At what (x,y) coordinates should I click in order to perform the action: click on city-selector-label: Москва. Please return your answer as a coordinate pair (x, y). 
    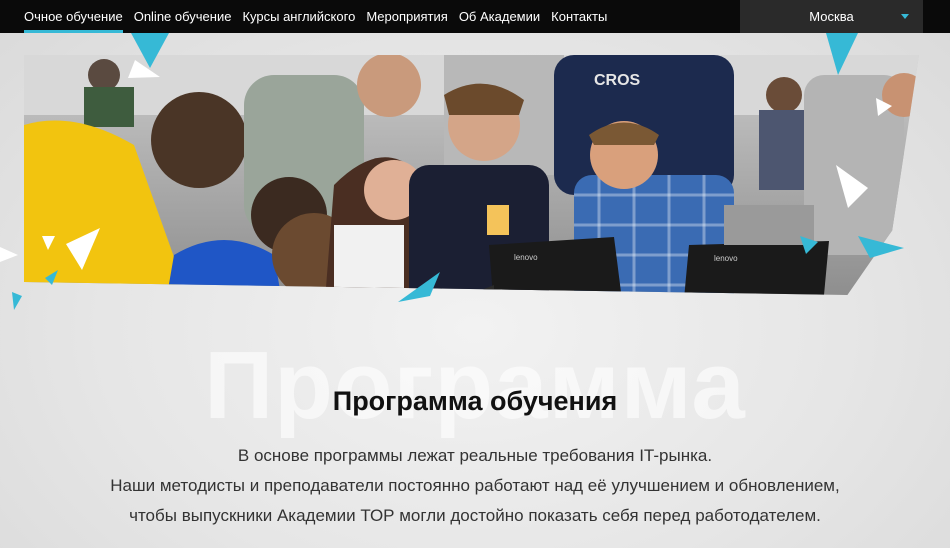
    Looking at the image, I should click on (831, 16).